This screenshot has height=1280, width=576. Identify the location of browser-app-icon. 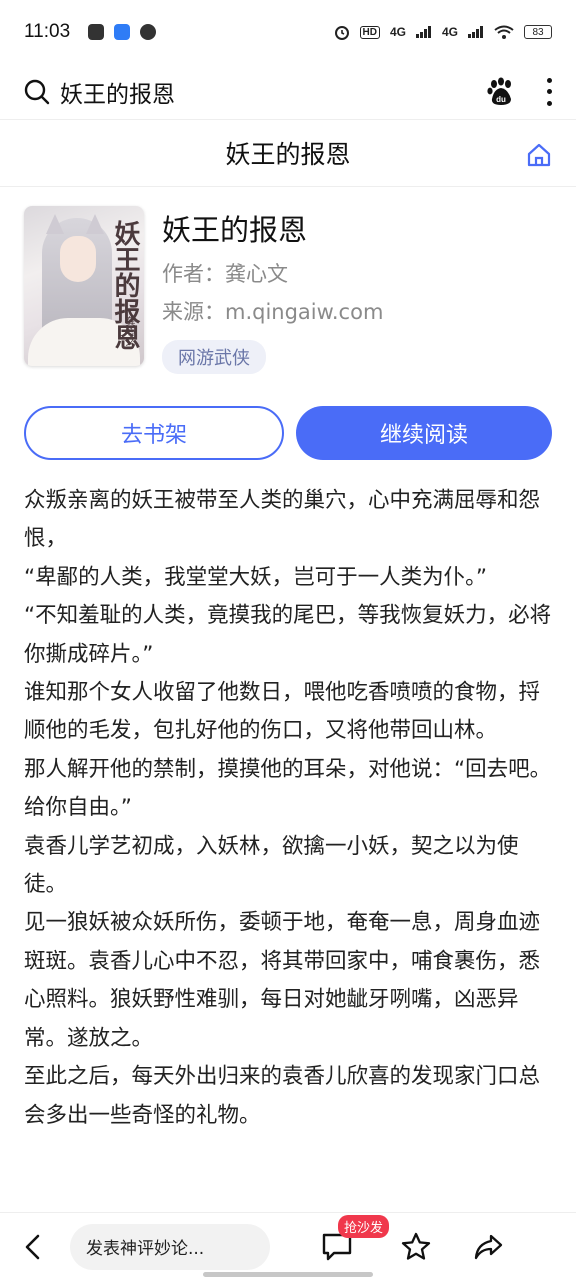
(122, 32).